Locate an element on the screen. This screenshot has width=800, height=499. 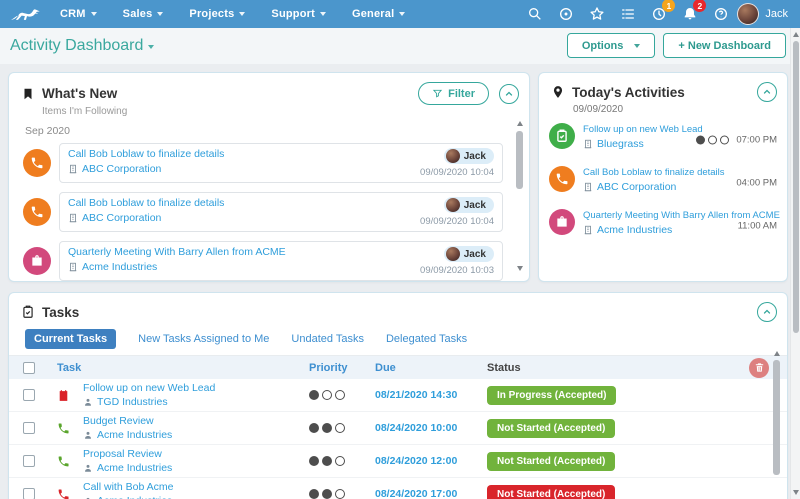
feed-item-company: Acme Industries is located at coordinates (119, 267).